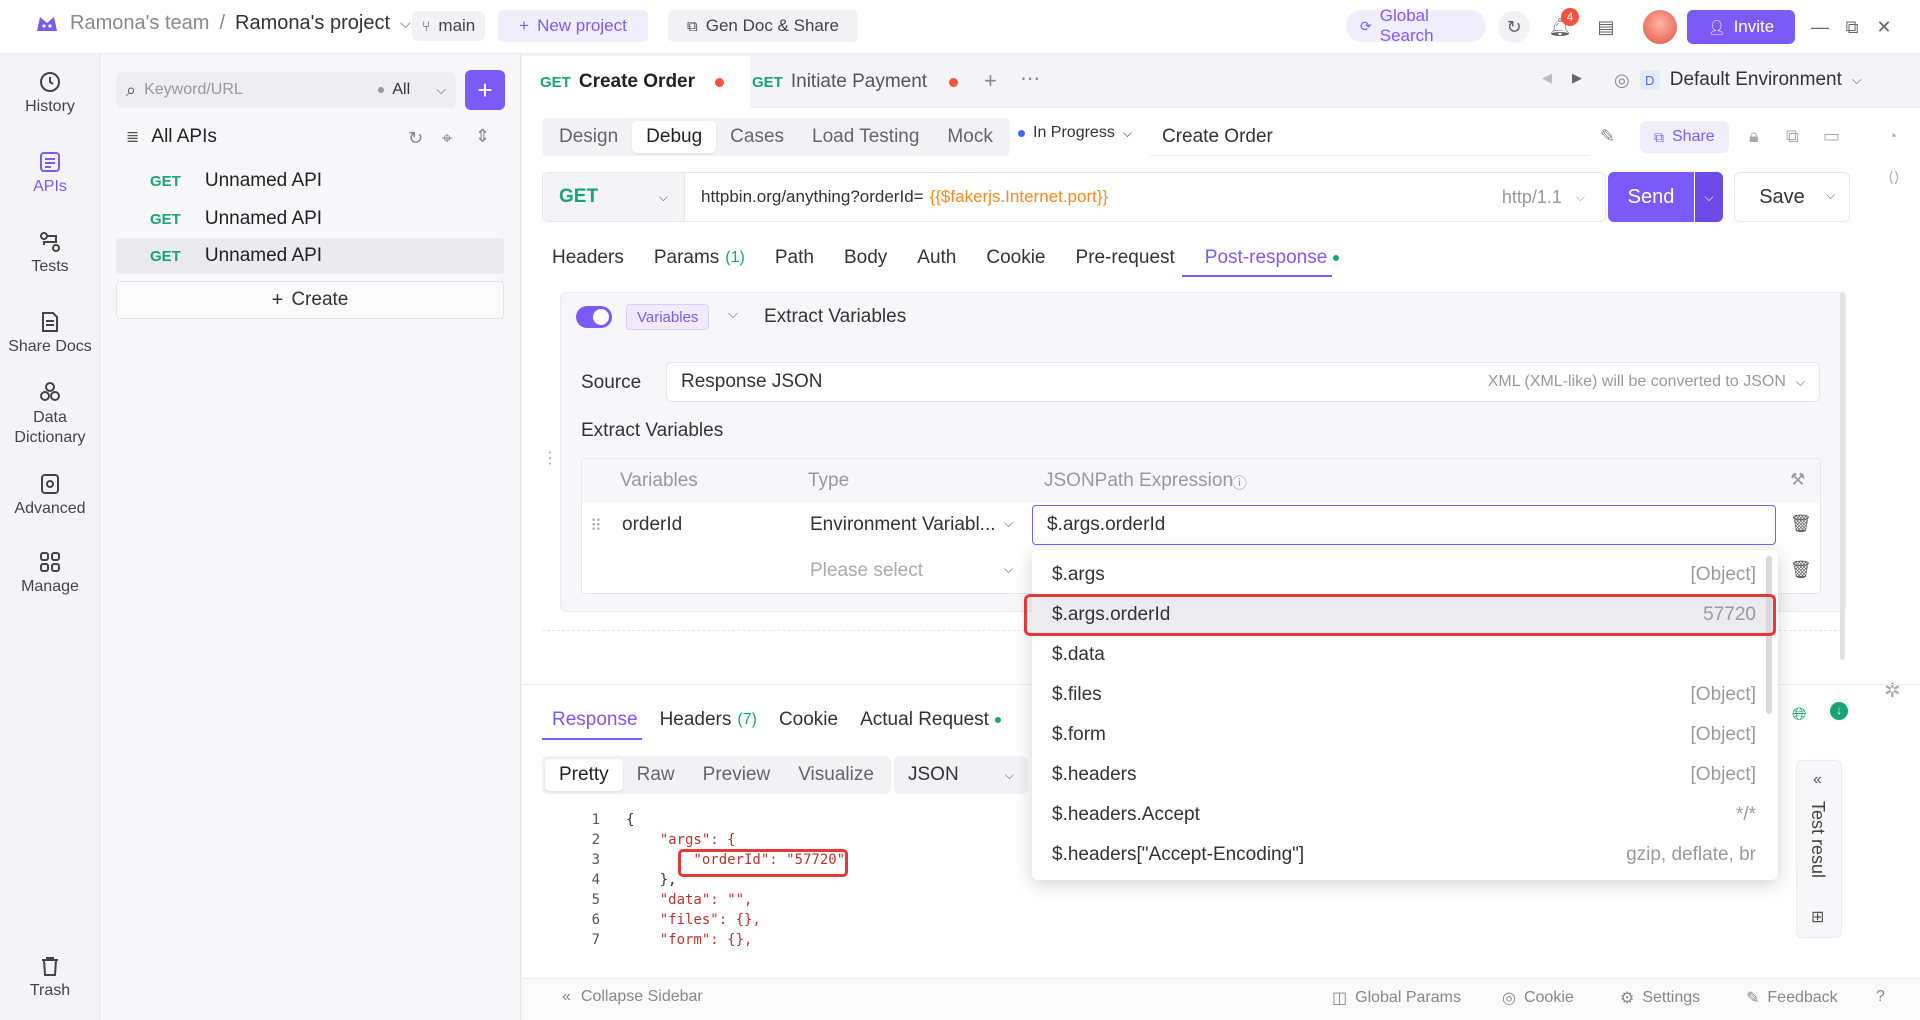 The height and width of the screenshot is (1020, 1920). What do you see at coordinates (614, 197) in the screenshot?
I see `method-select: GET ⌵` at bounding box center [614, 197].